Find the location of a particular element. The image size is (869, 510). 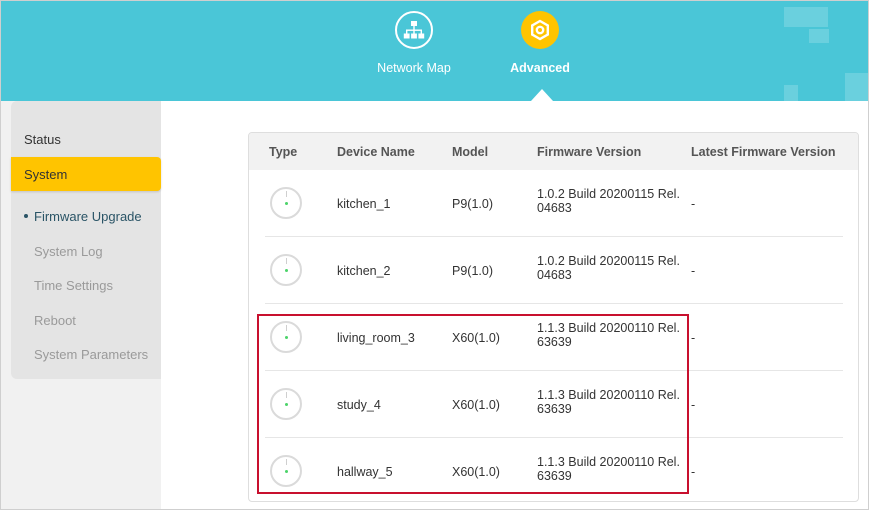

sidebar-item-label: Status is located at coordinates (42, 139).